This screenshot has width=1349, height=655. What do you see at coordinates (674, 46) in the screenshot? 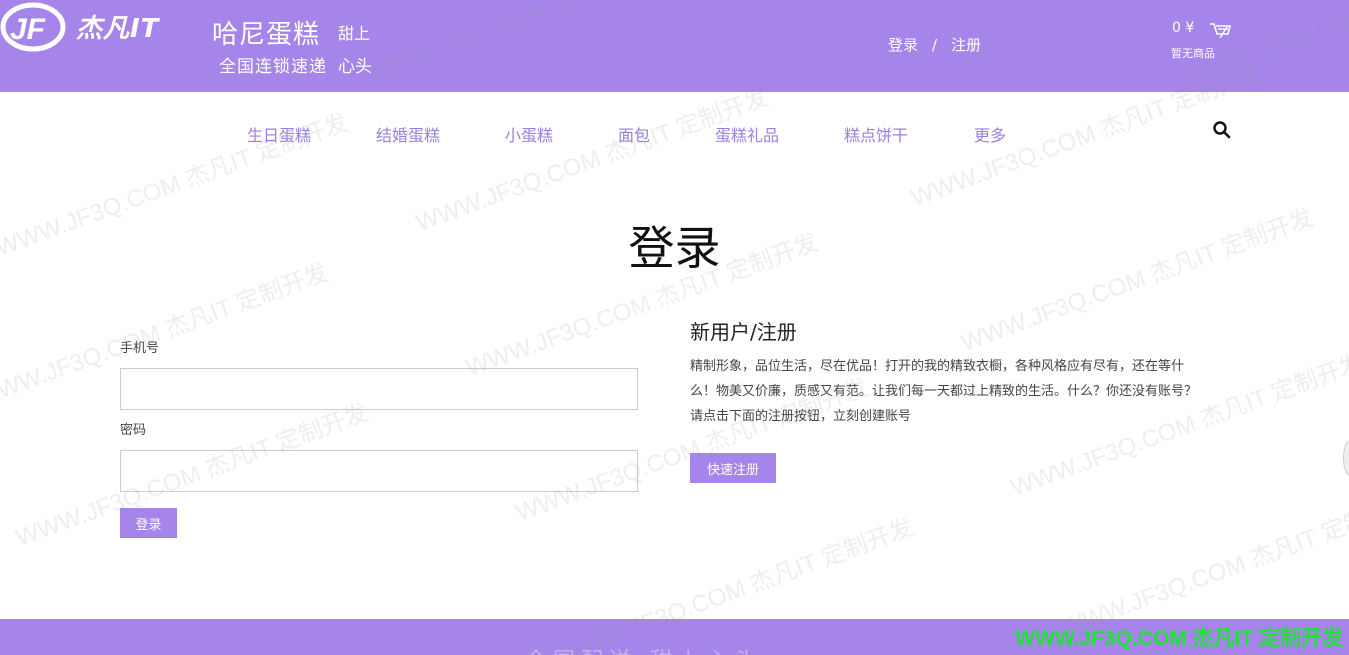
I see `site-header: JF 杰凡IT 哈尼蛋糕 甜上 全国连锁速递 心头 登录 / 注册 0 ¥ 暂无商品` at bounding box center [674, 46].